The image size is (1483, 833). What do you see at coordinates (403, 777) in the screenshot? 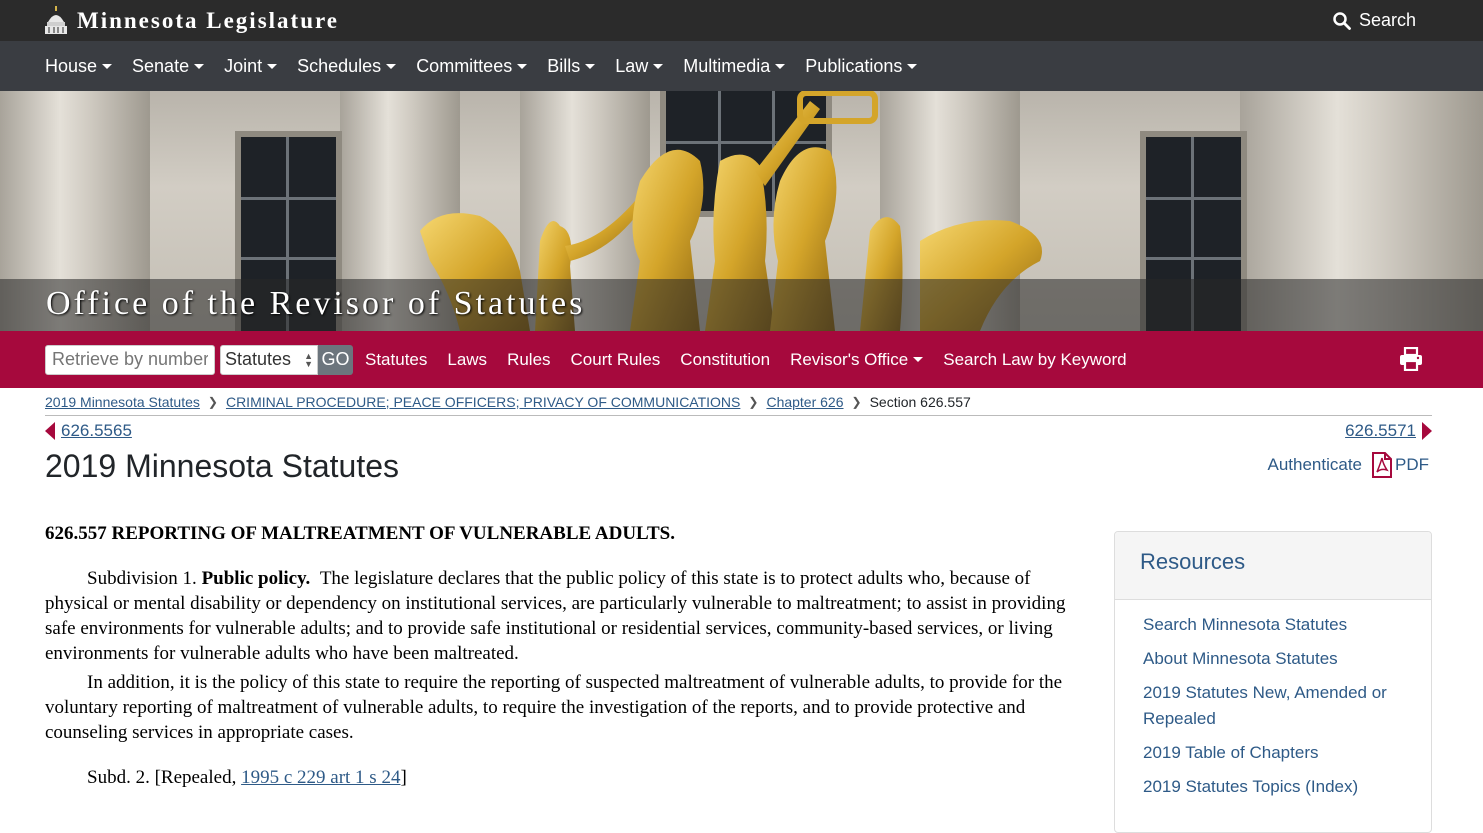
I see `subd2-suffix: ]` at bounding box center [403, 777].